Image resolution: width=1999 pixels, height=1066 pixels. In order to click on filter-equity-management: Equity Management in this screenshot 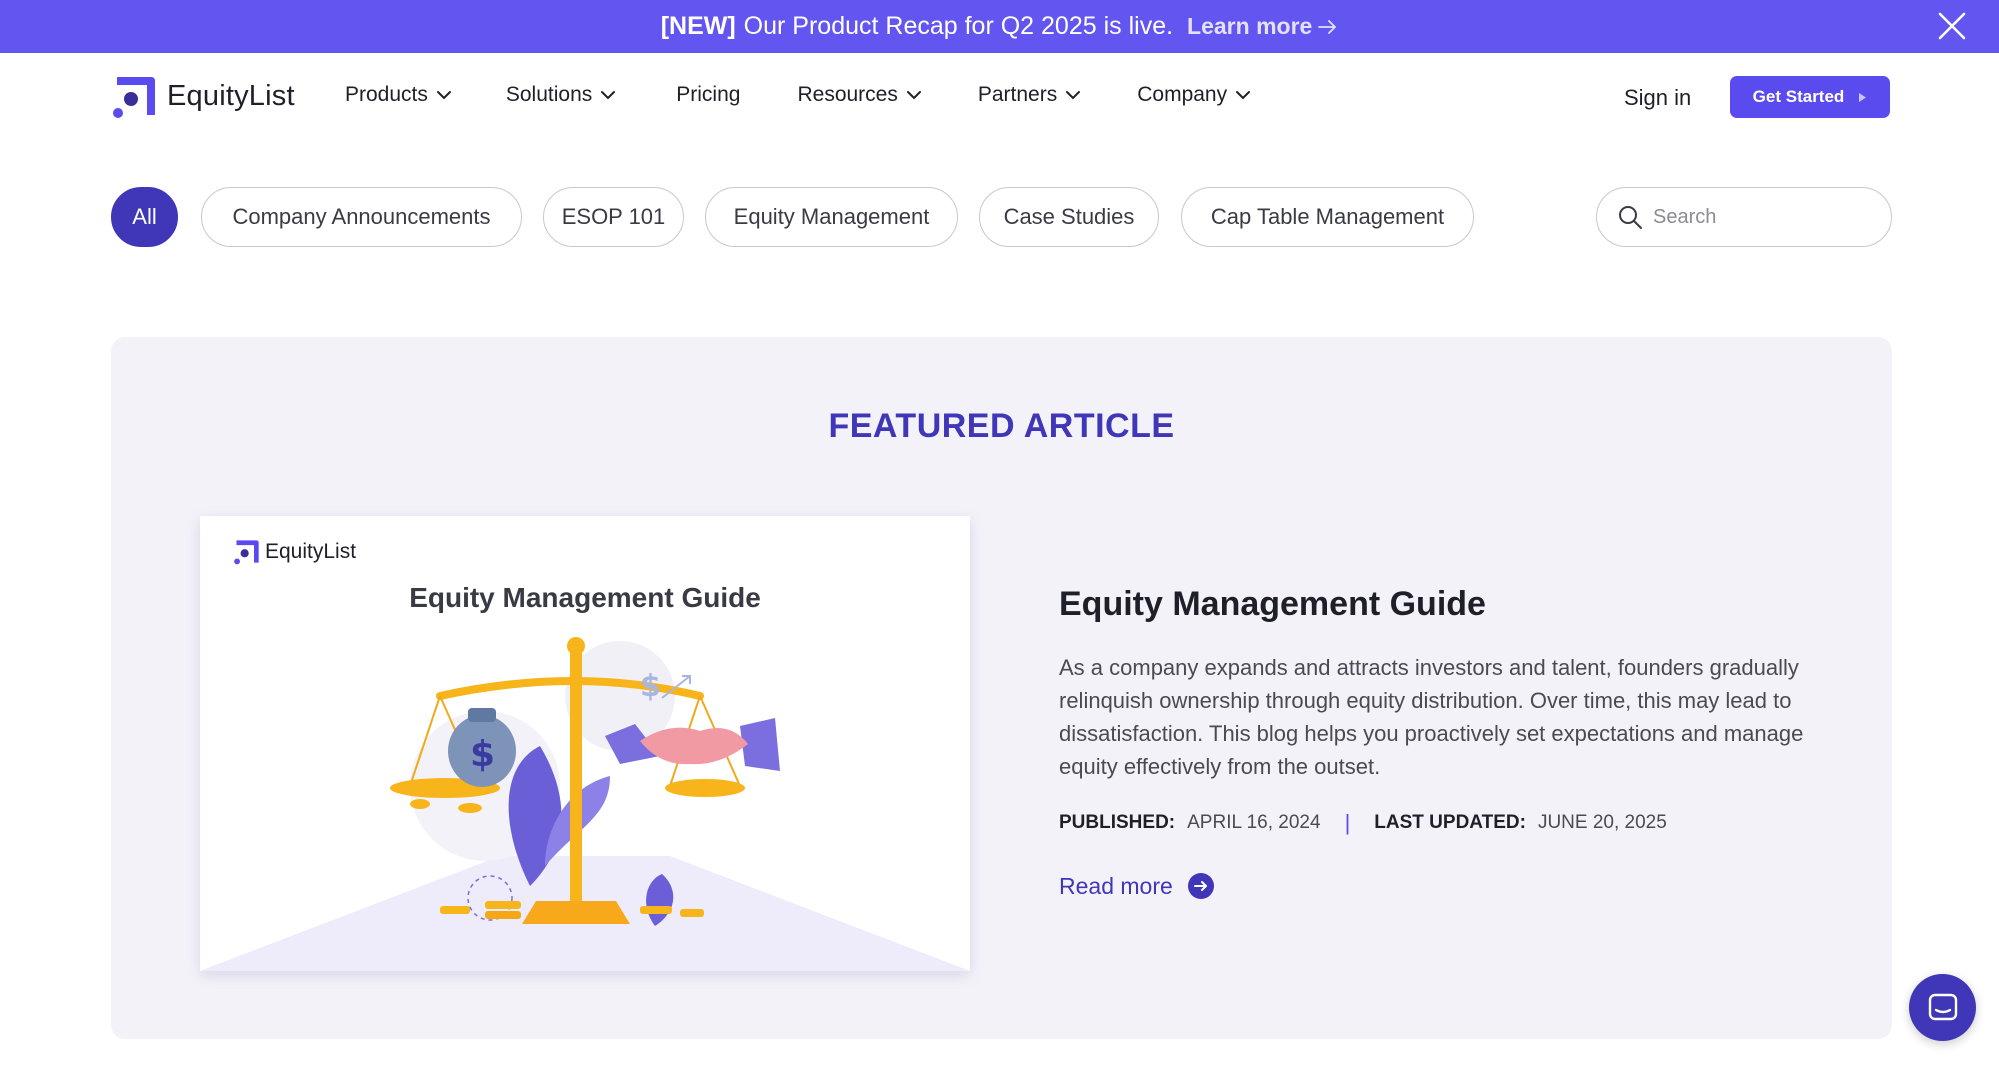, I will do `click(831, 217)`.